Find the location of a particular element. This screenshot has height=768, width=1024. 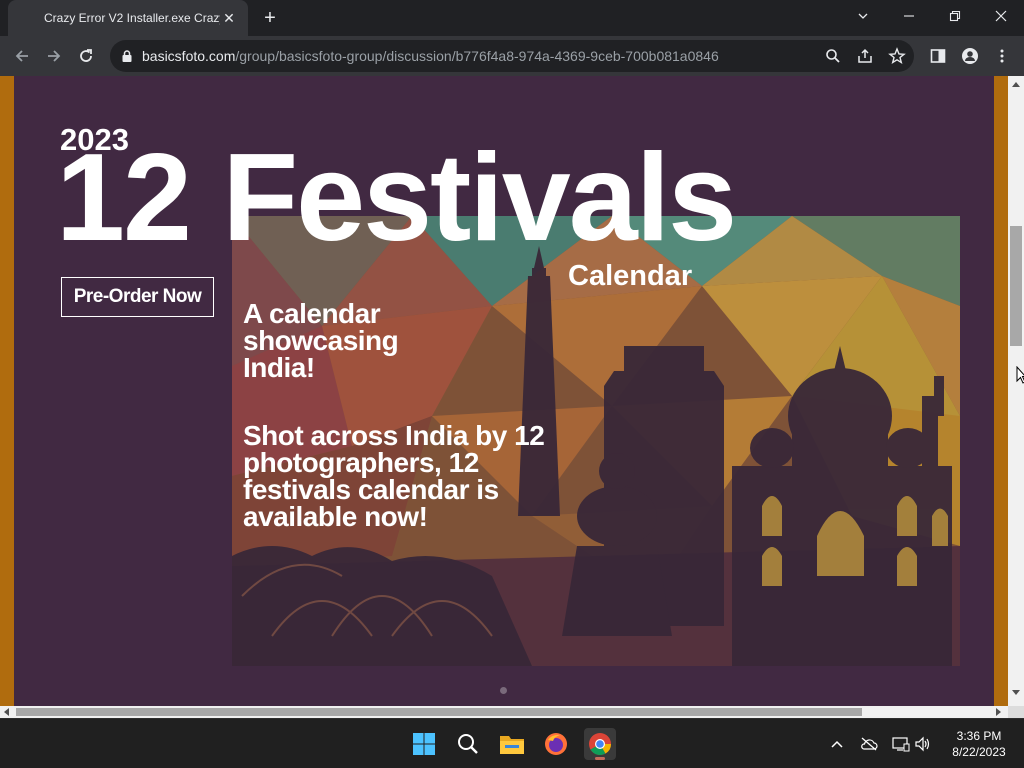

system-clock: 3:36 PM 8/22/2023 is located at coordinates (979, 744).